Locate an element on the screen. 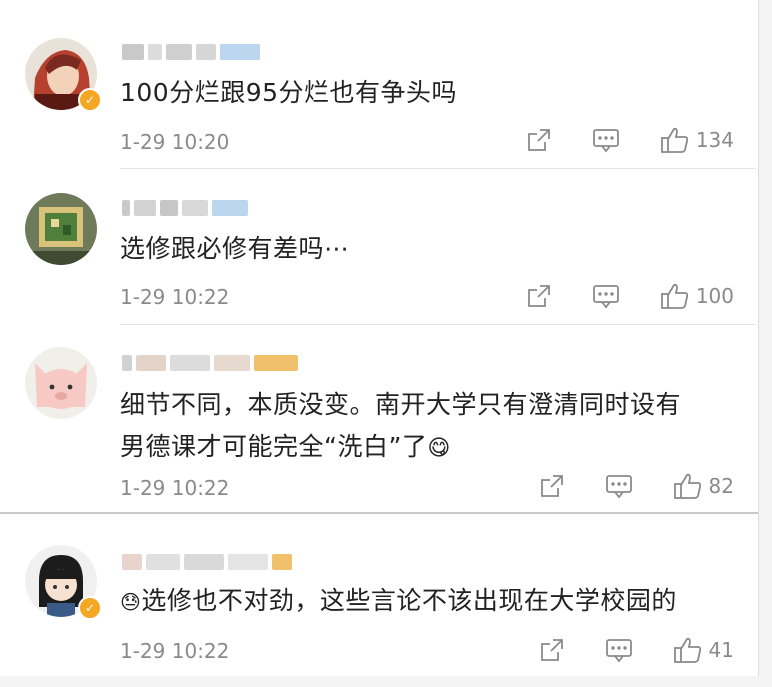 The height and width of the screenshot is (687, 772). like-button: 100 is located at coordinates (697, 296).